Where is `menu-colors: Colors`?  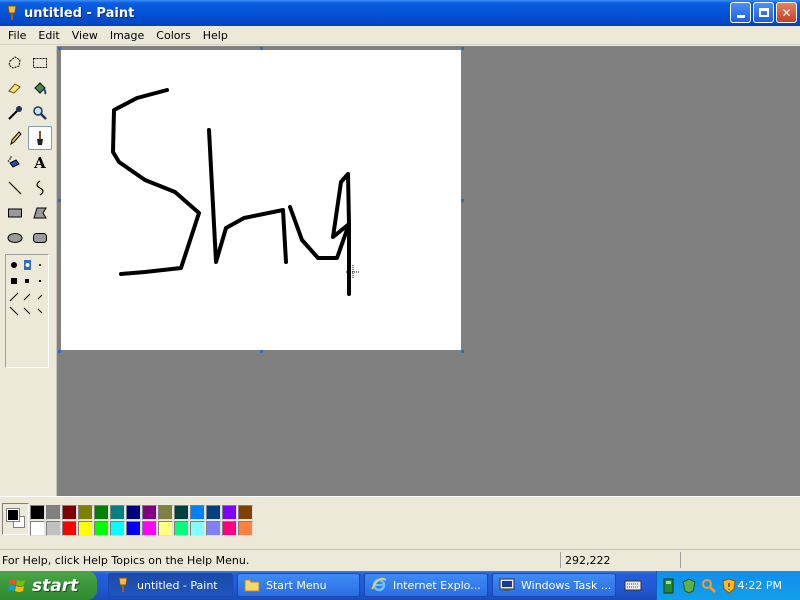 menu-colors: Colors is located at coordinates (173, 35).